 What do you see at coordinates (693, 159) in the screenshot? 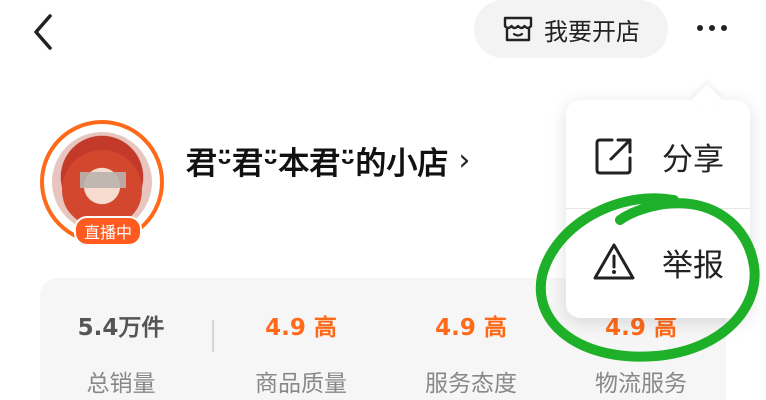
I see `menu-item-label: 分享` at bounding box center [693, 159].